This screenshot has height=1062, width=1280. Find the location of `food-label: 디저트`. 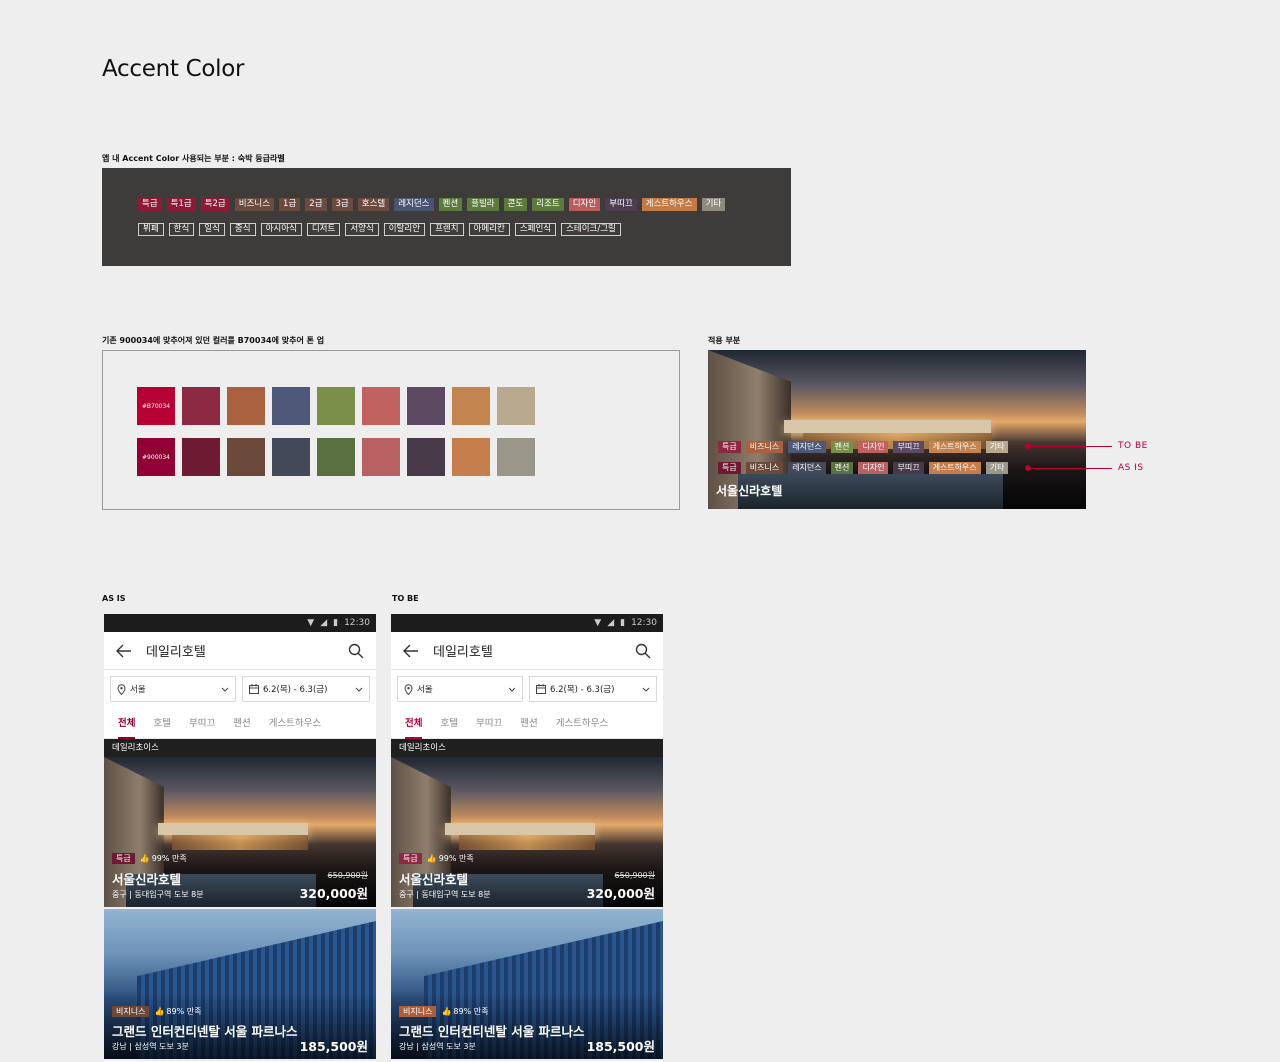

food-label: 디저트 is located at coordinates (323, 229).